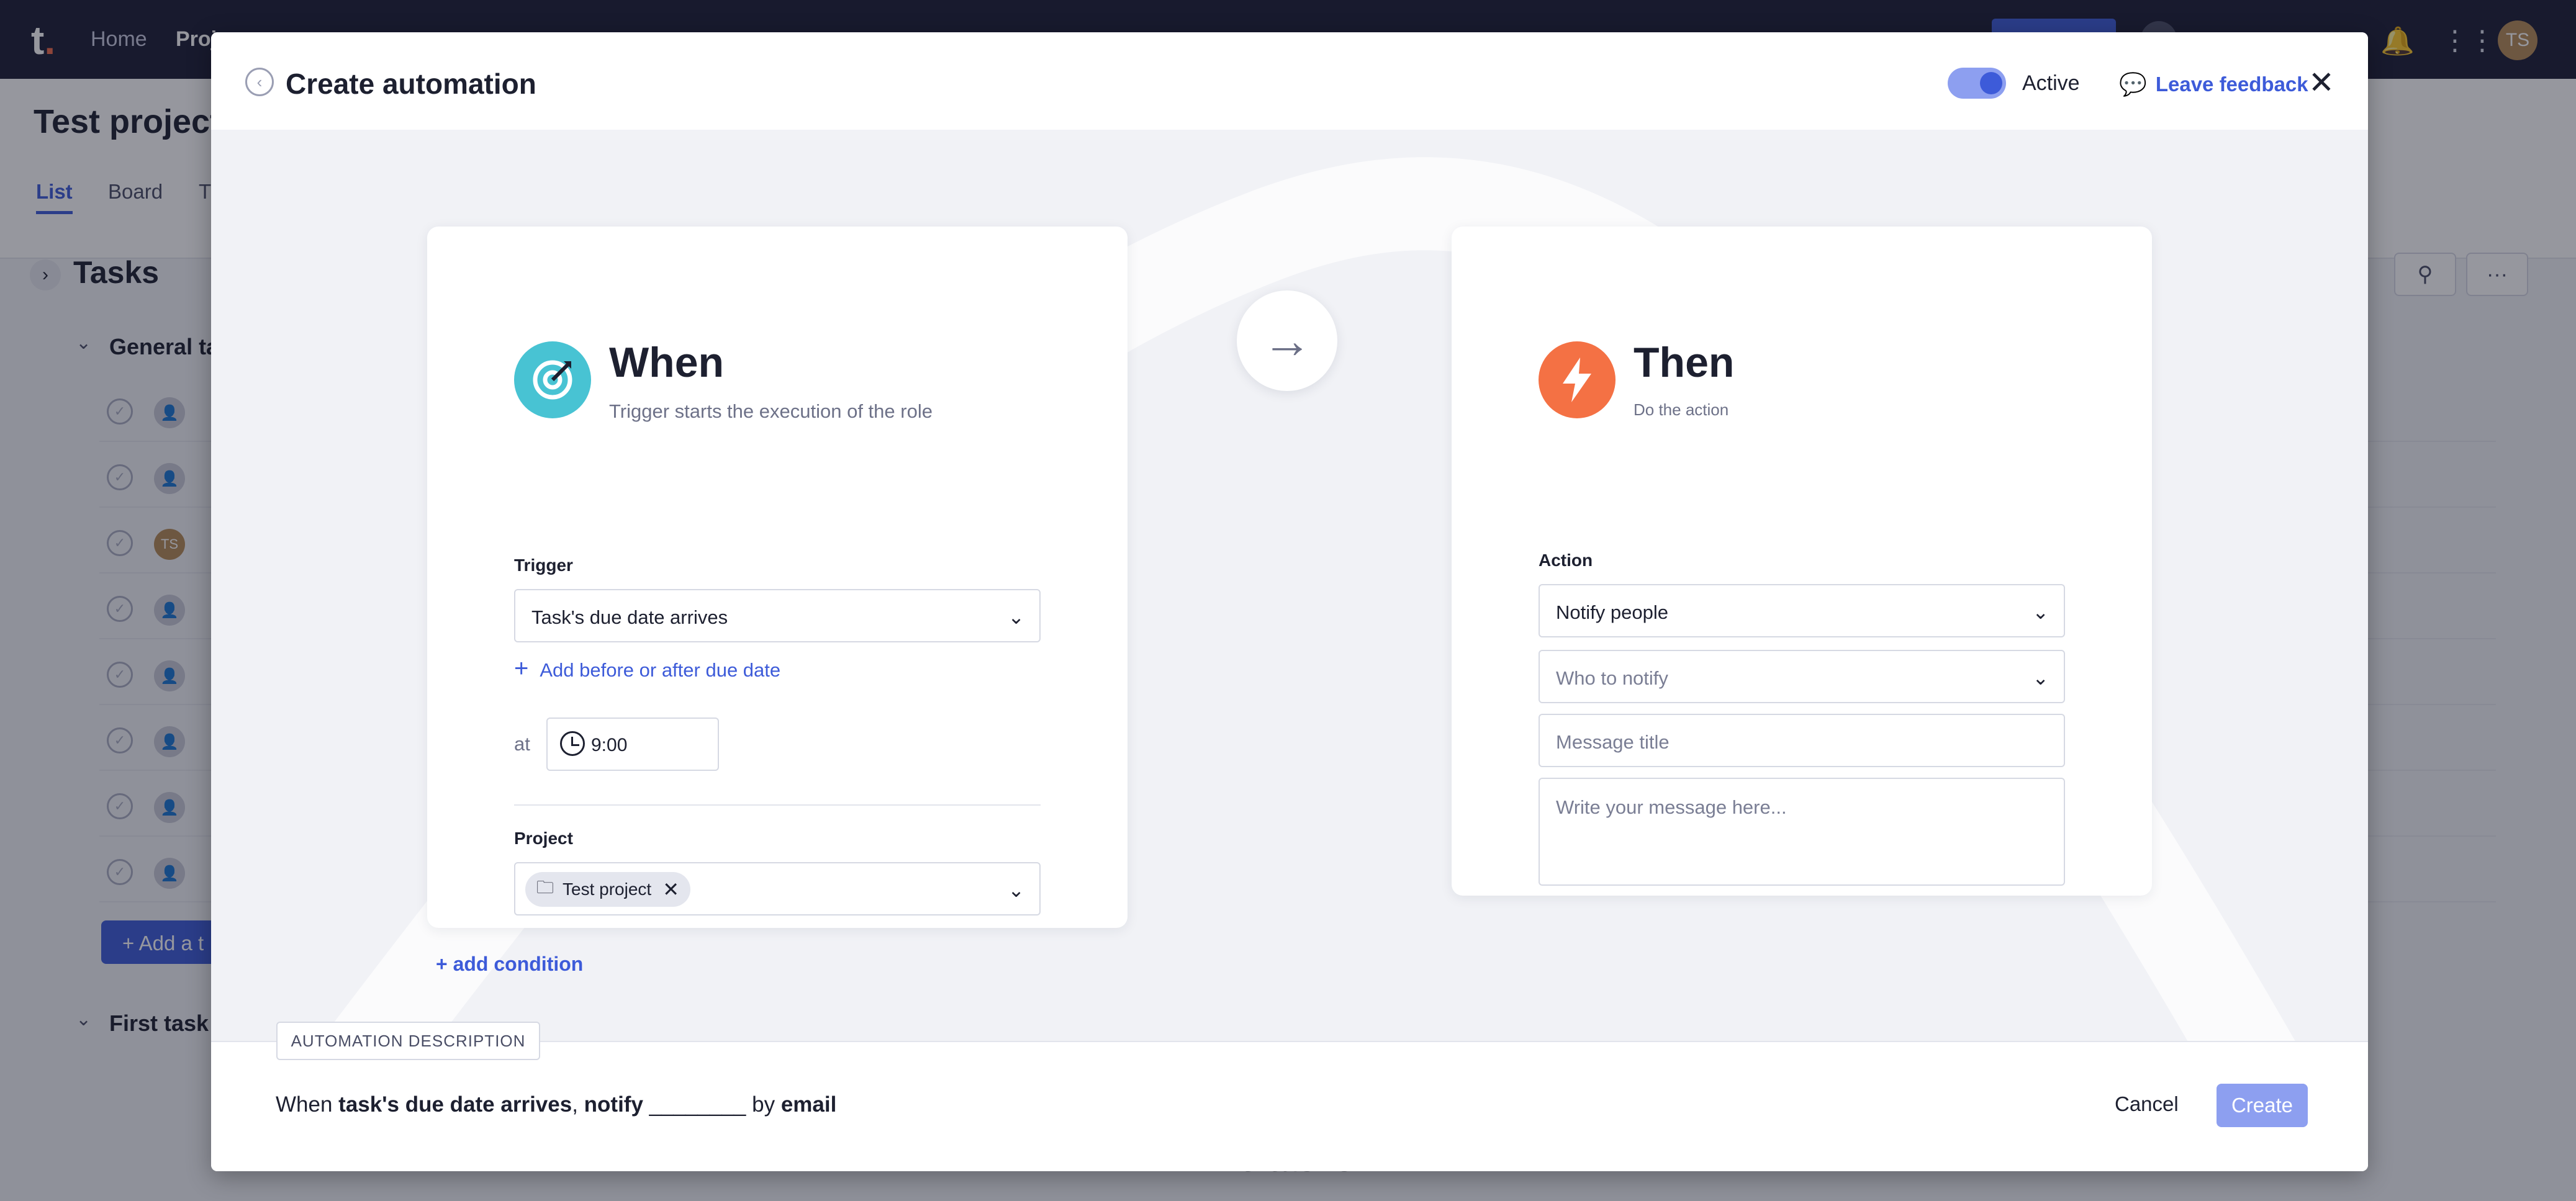 The height and width of the screenshot is (1201, 2576). What do you see at coordinates (304, 1104) in the screenshot?
I see `description-prefix: When` at bounding box center [304, 1104].